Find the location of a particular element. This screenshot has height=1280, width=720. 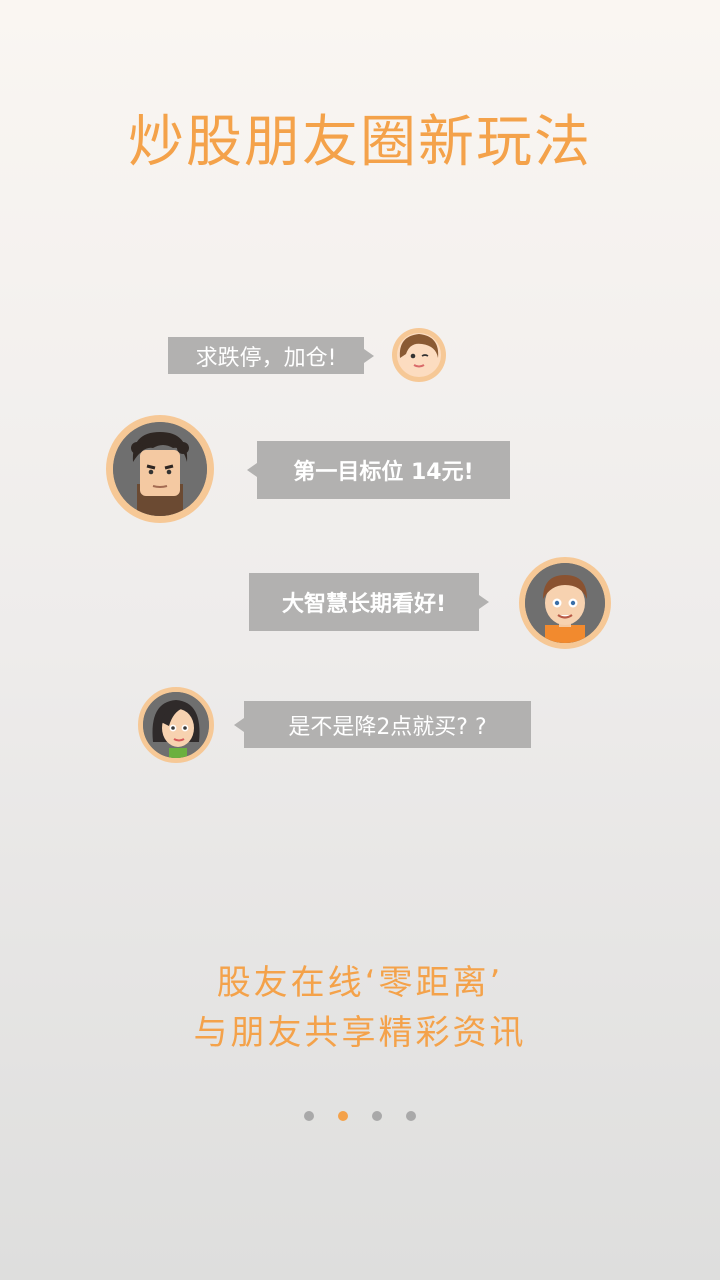

chat-bubble-1: 求跌停，加仓! is located at coordinates (271, 355).